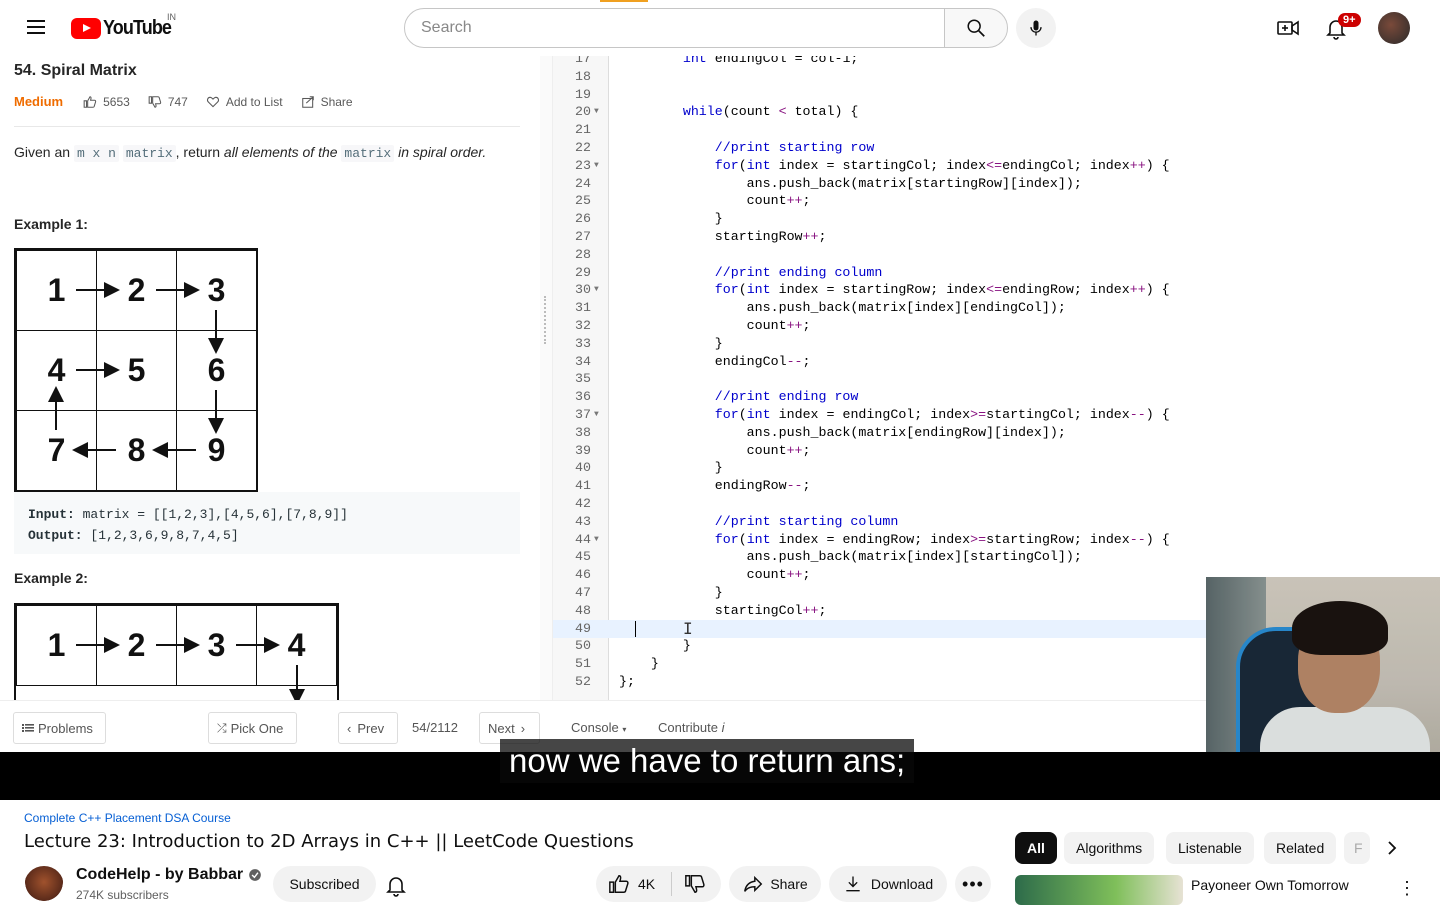  Describe the element at coordinates (1270, 885) in the screenshot. I see `recommended-title: Payoneer Own Tomorrow` at that location.